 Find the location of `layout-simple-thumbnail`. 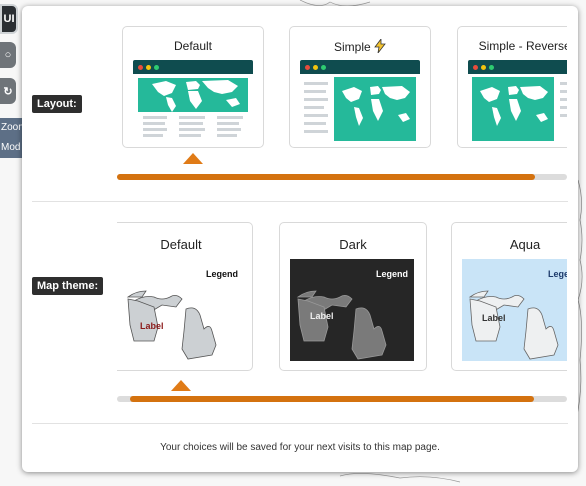

layout-simple-thumbnail is located at coordinates (360, 102).